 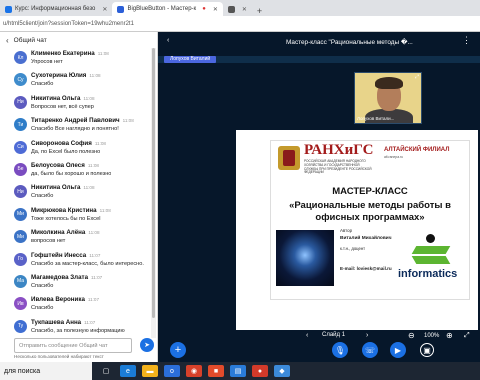 What do you see at coordinates (153, 183) in the screenshot?
I see `scrollbar-thumb` at bounding box center [153, 183].